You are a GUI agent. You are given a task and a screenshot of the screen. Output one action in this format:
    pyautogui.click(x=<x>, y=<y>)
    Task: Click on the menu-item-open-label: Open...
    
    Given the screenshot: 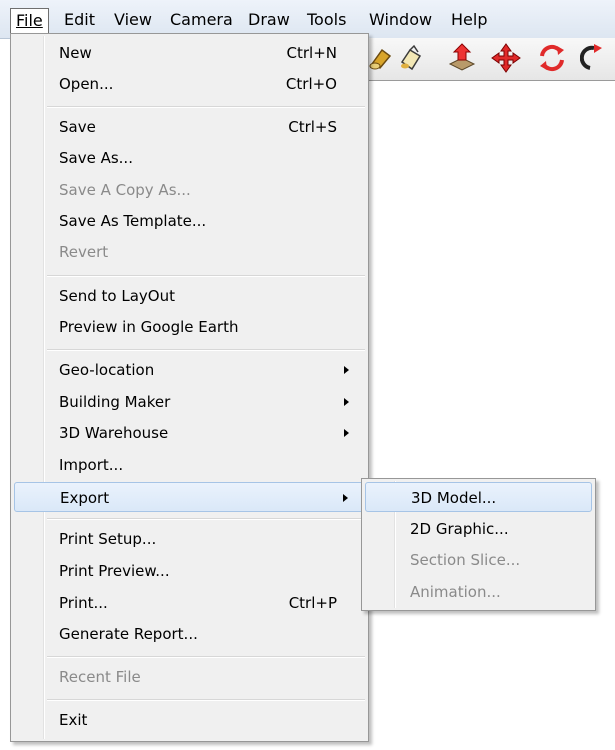 What is the action you would take?
    pyautogui.click(x=86, y=84)
    